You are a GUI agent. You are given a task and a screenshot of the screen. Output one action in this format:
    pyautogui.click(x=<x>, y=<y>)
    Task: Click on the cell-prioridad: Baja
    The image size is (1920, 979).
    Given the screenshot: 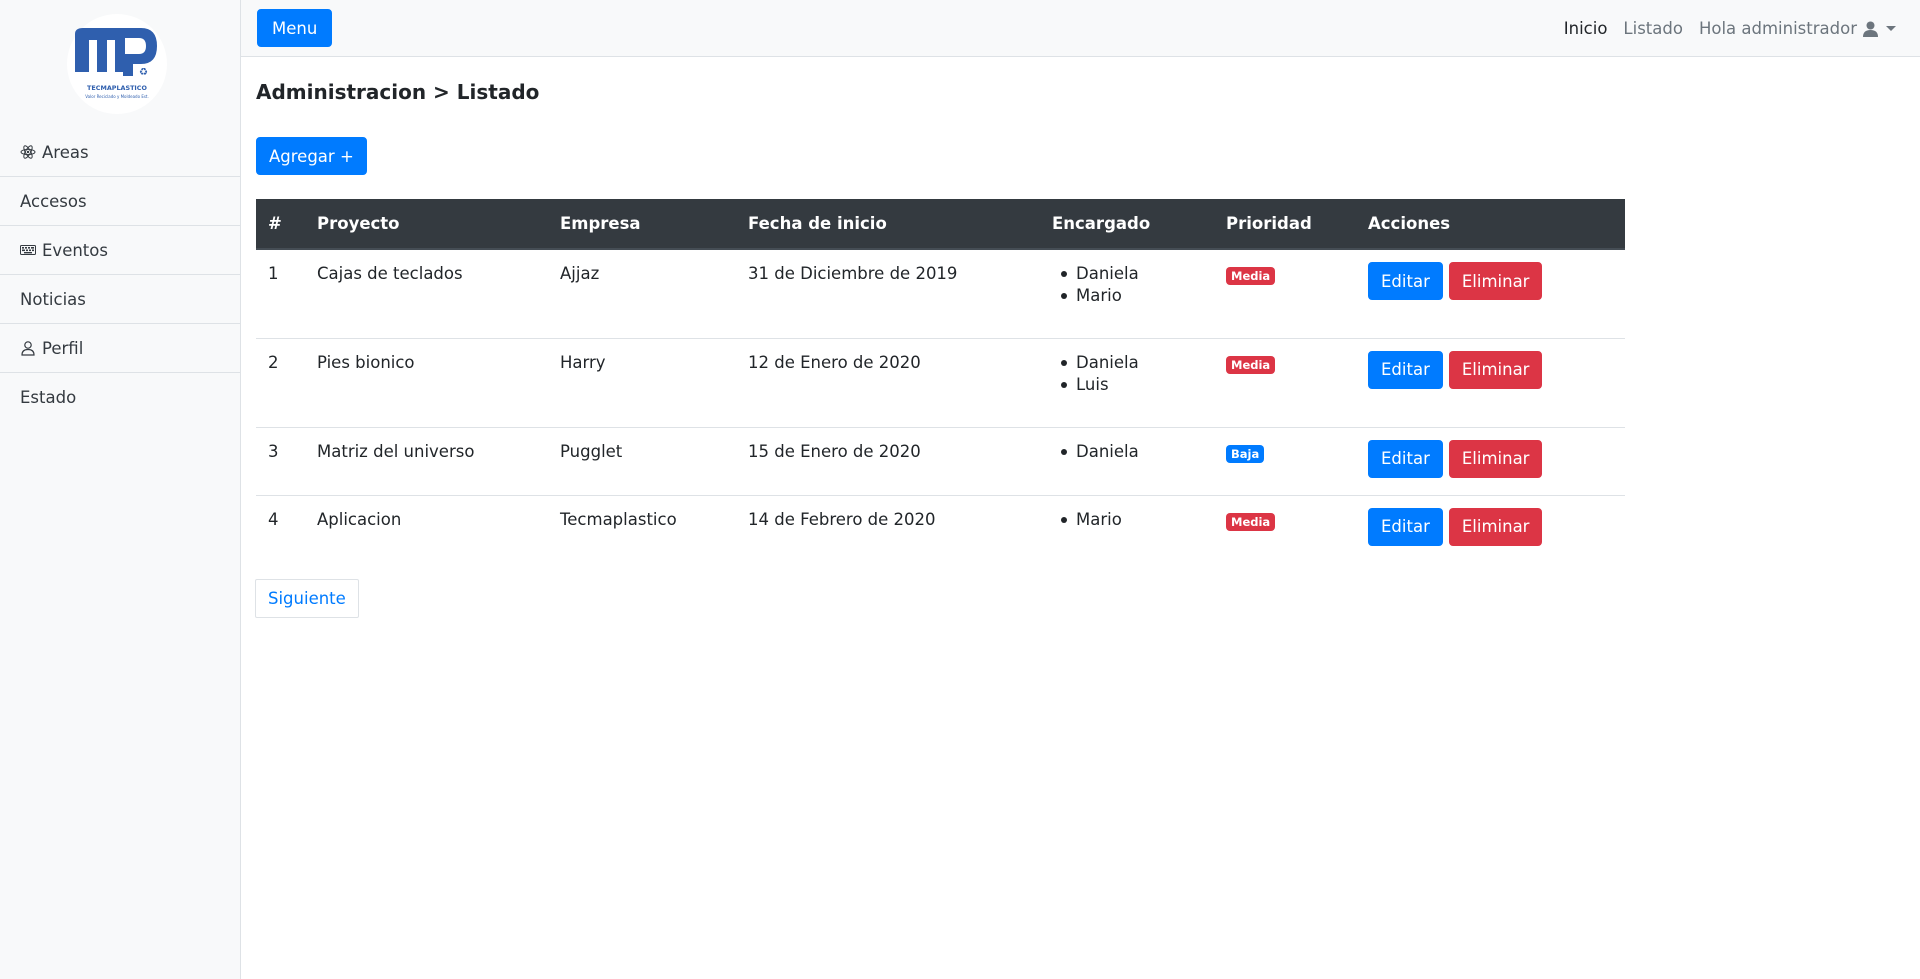 What is the action you would take?
    pyautogui.click(x=1285, y=460)
    